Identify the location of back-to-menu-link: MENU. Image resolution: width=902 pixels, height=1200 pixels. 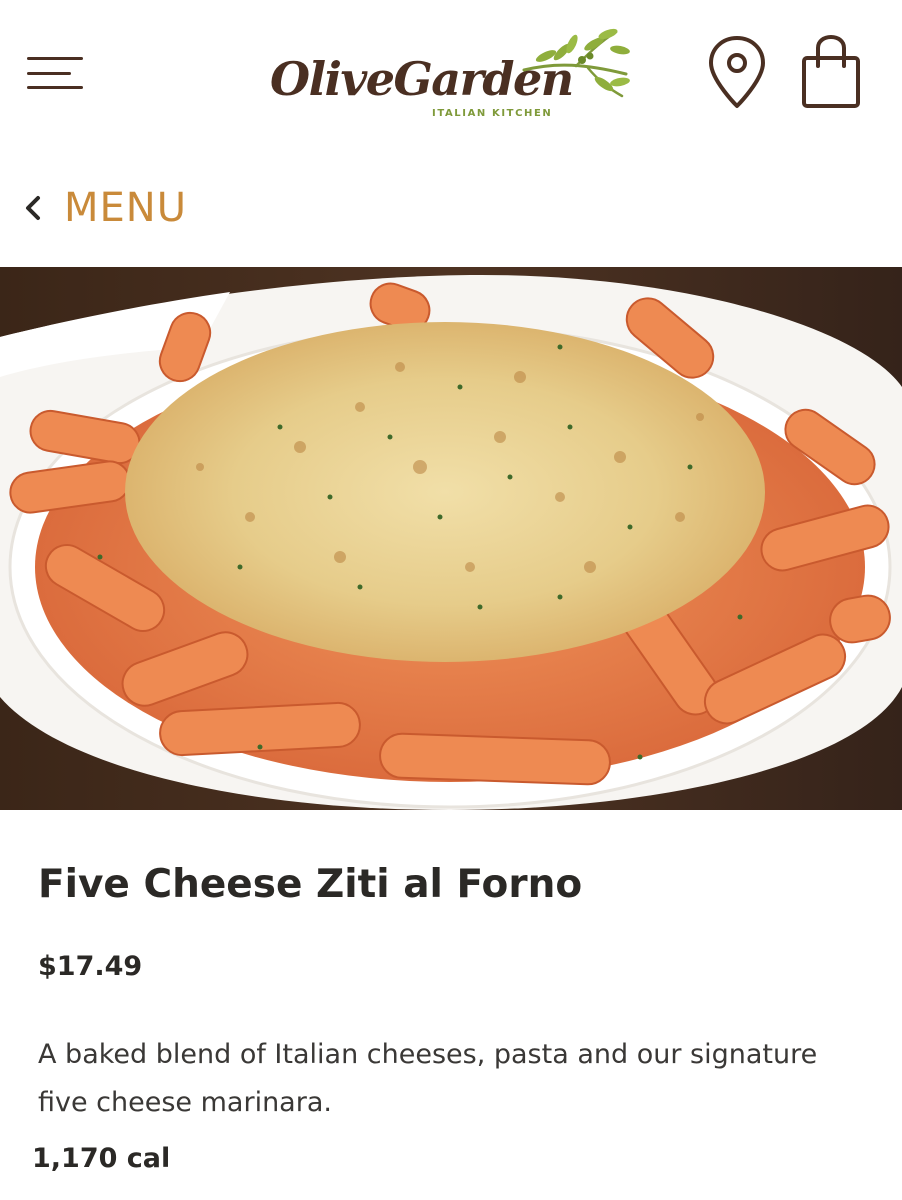
(104, 208).